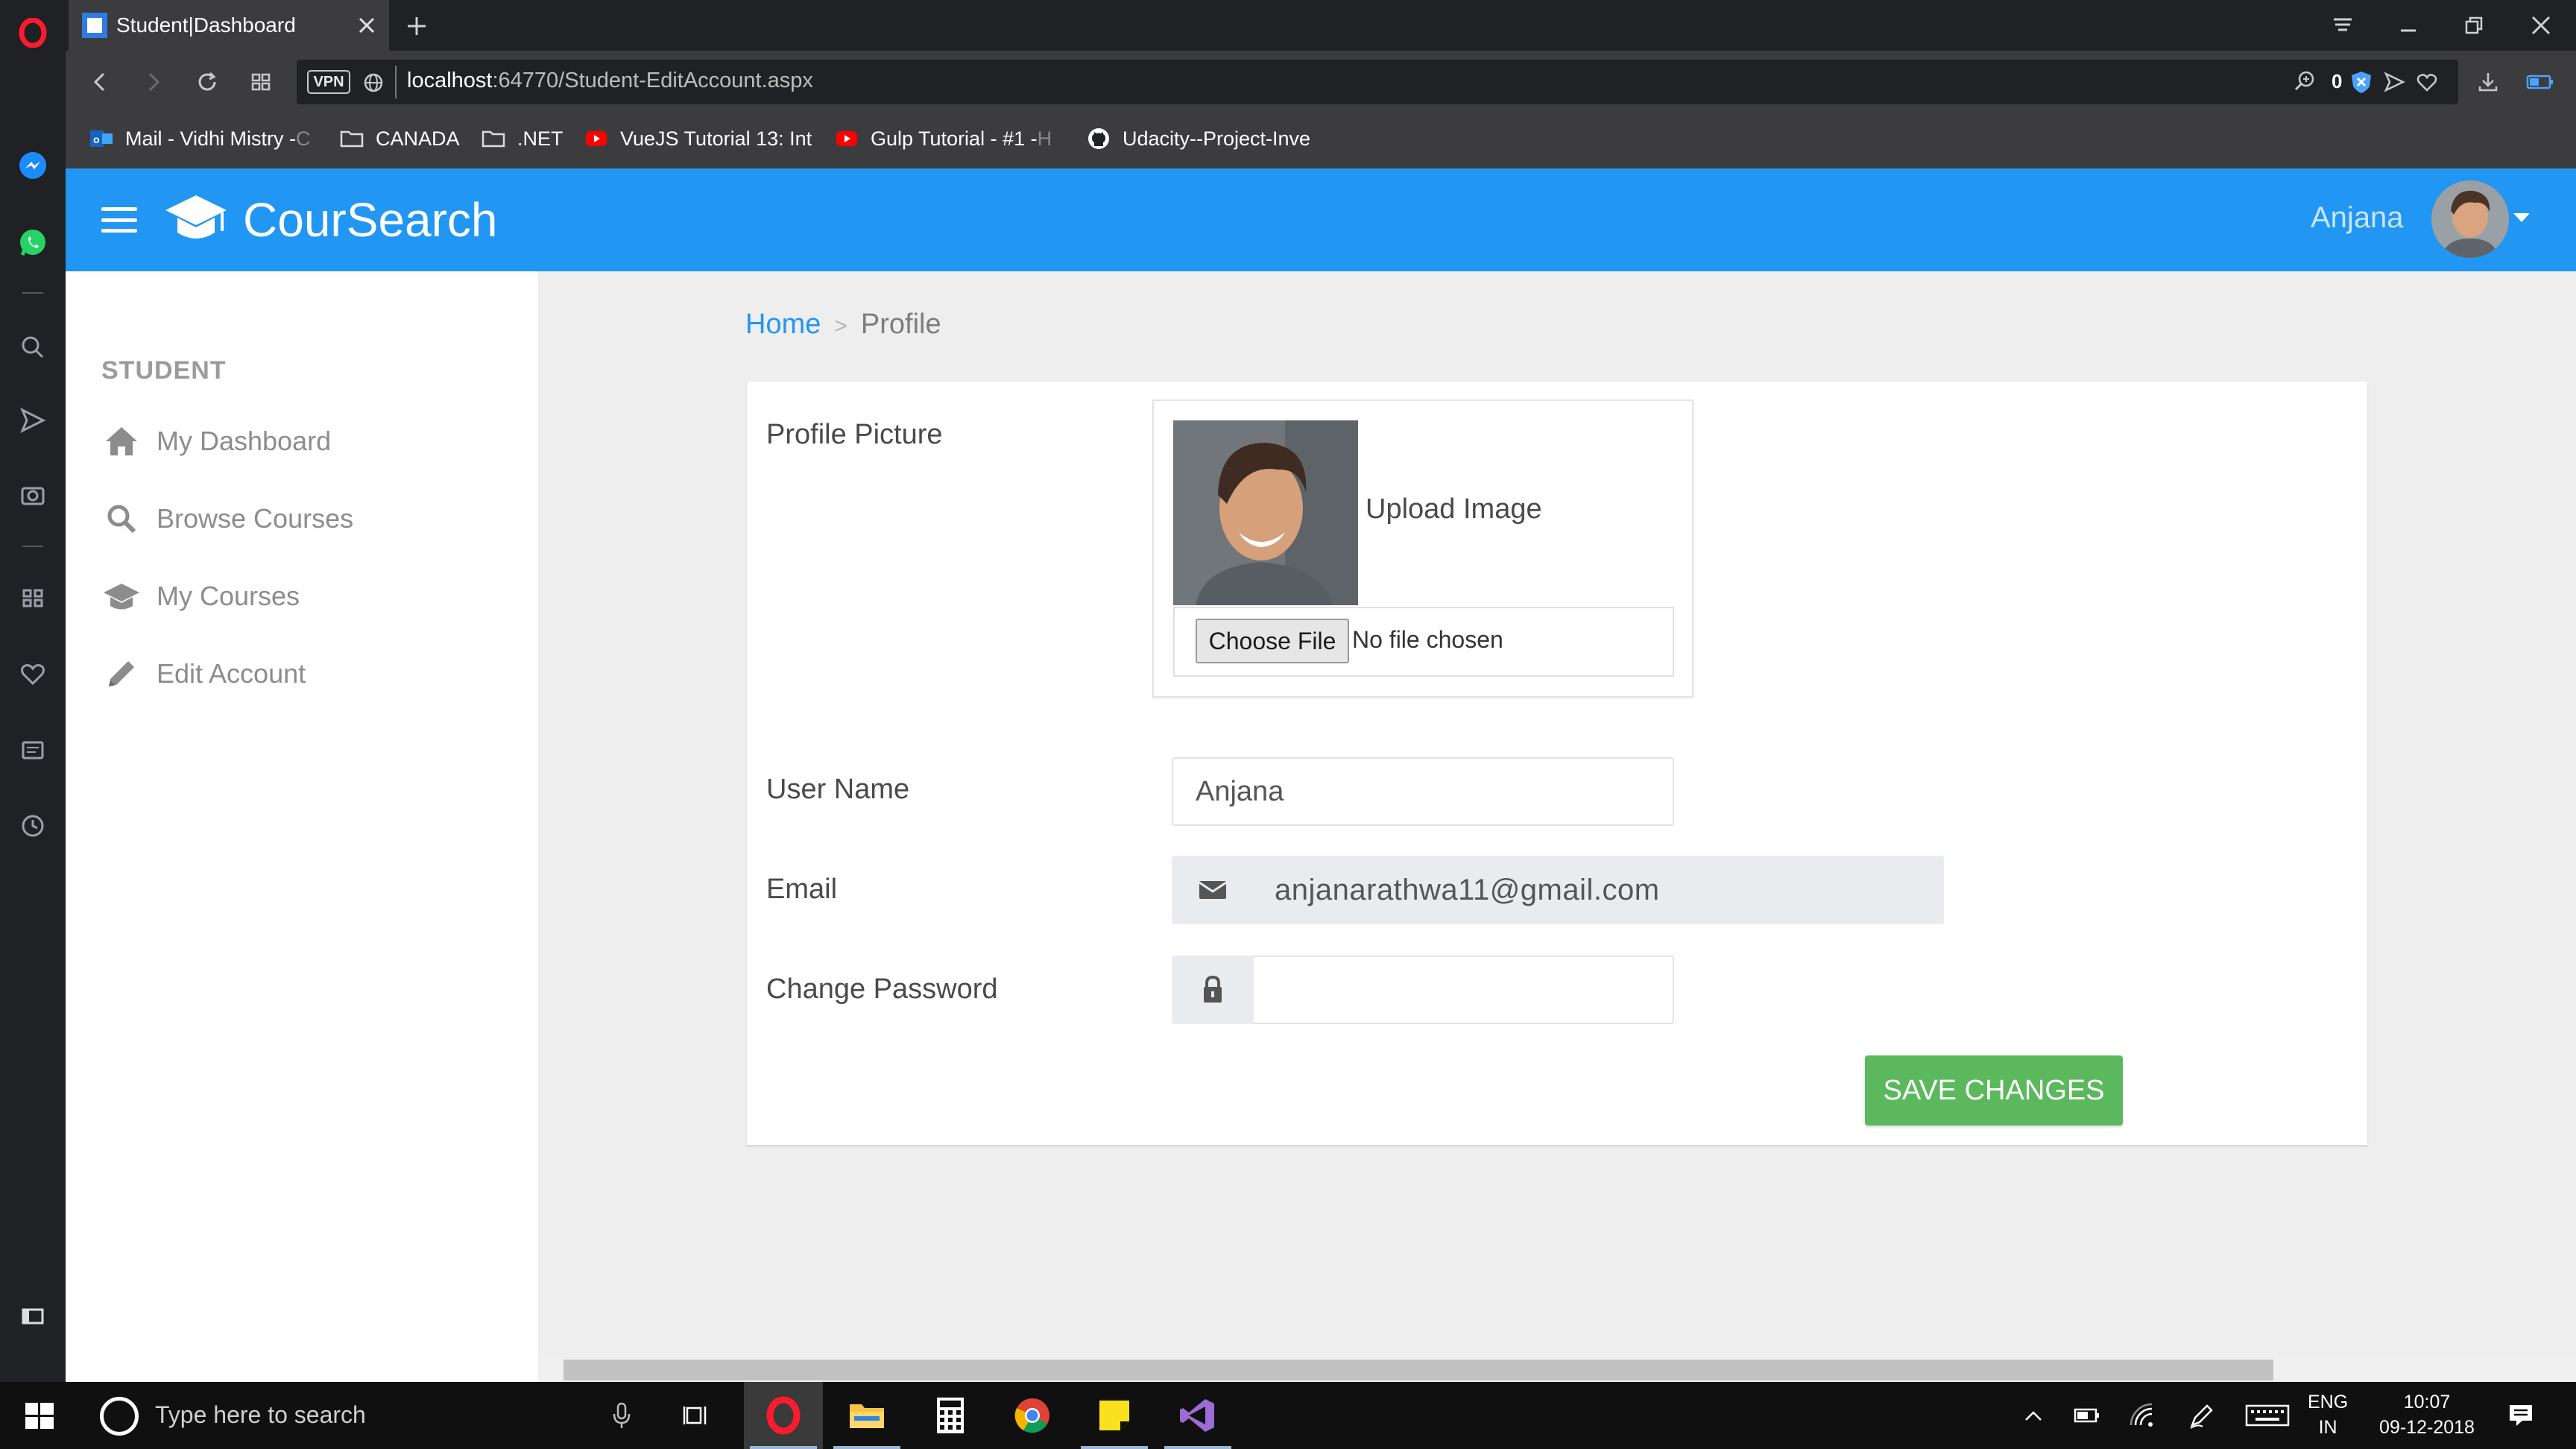 The width and height of the screenshot is (2576, 1449). Describe the element at coordinates (94, 25) in the screenshot. I see `tab-favicon-icon` at that location.